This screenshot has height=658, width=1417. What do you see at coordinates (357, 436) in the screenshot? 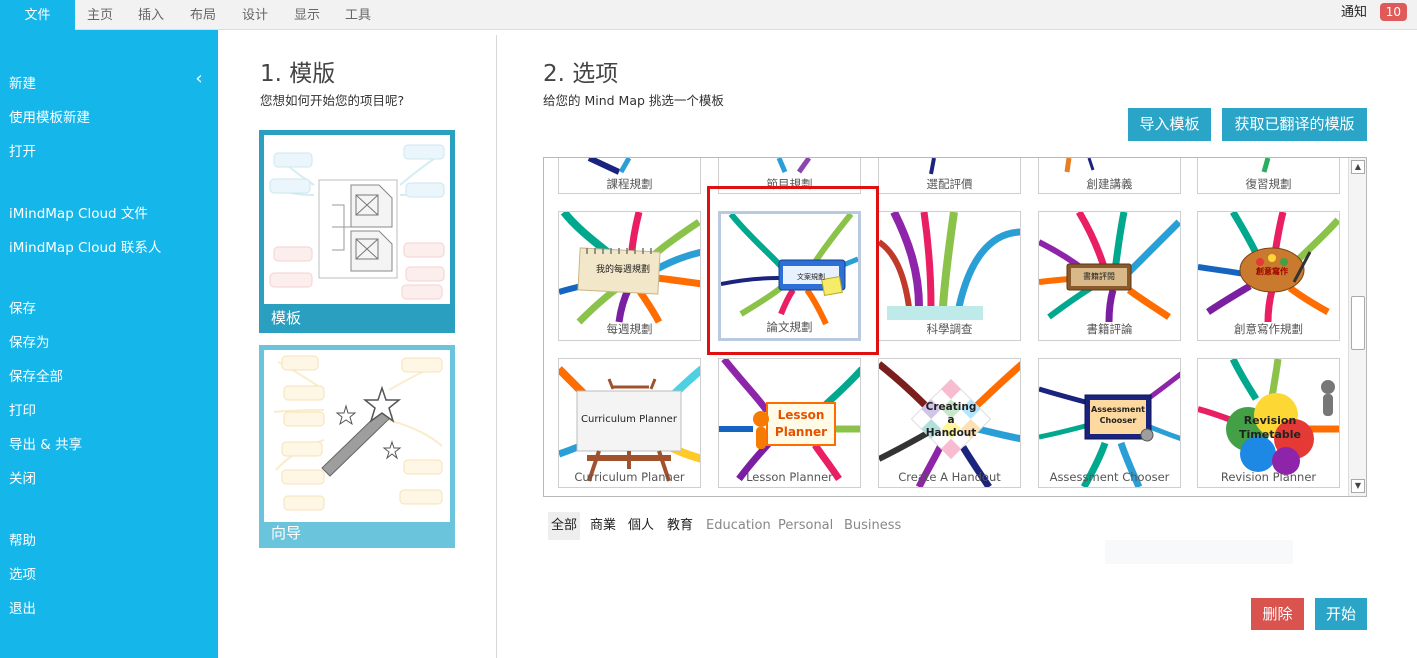
I see `wizard-thumbnail` at bounding box center [357, 436].